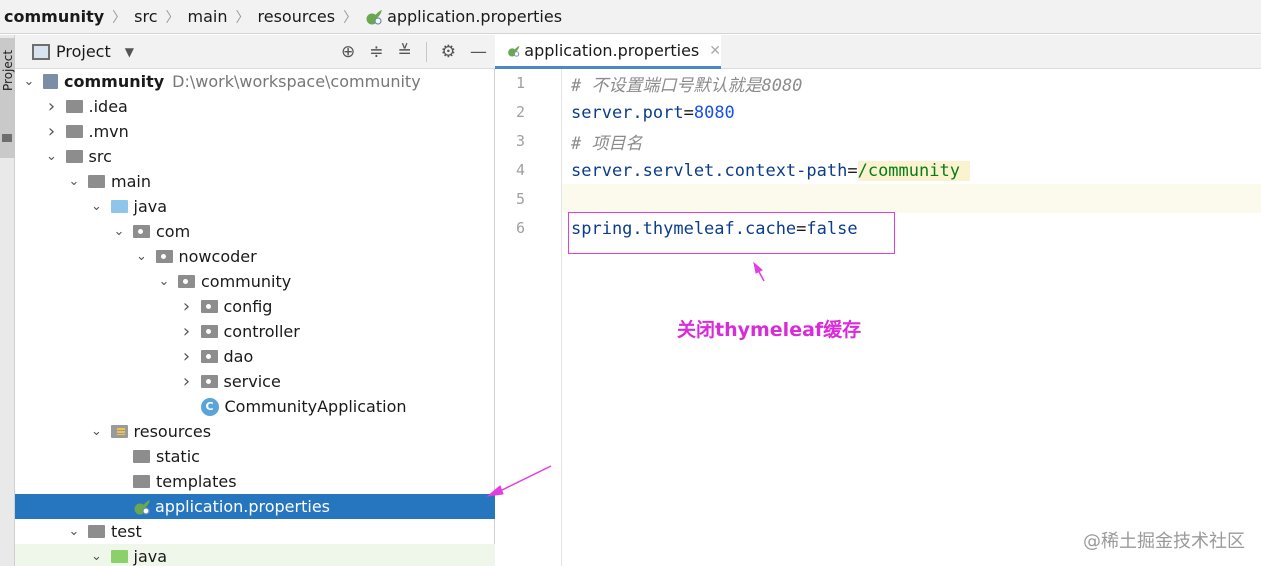 This screenshot has width=1261, height=566. I want to click on tree-item: › dao, so click(255, 356).